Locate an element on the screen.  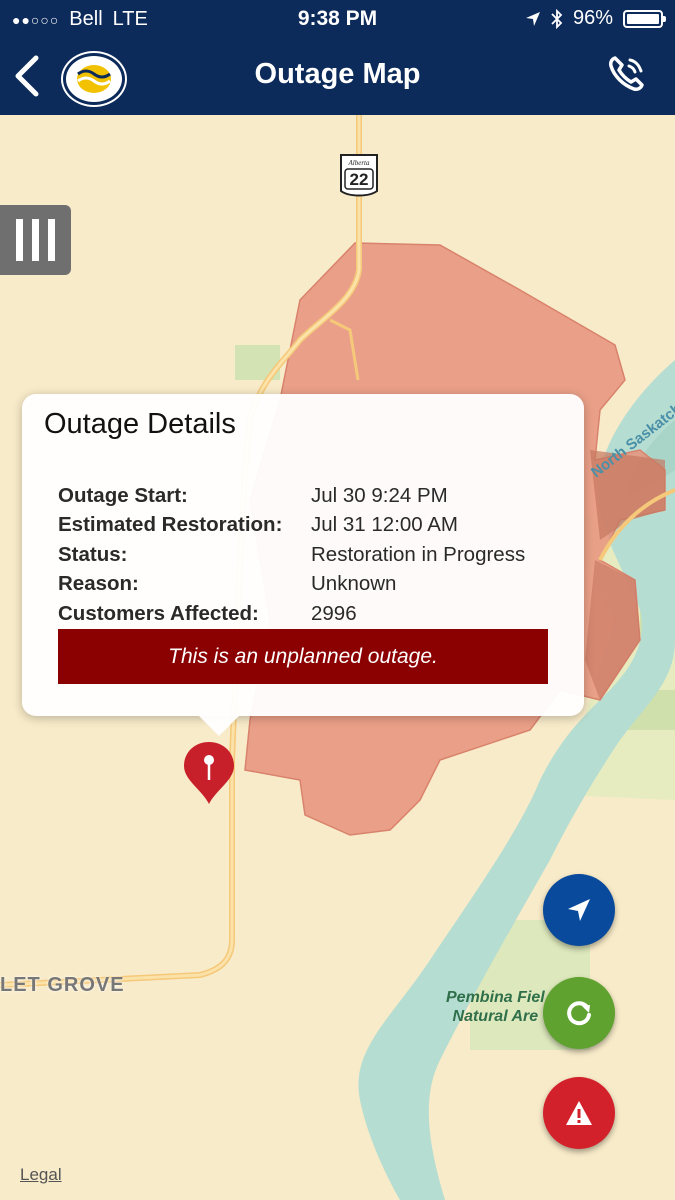
refresh-button is located at coordinates (579, 1013).